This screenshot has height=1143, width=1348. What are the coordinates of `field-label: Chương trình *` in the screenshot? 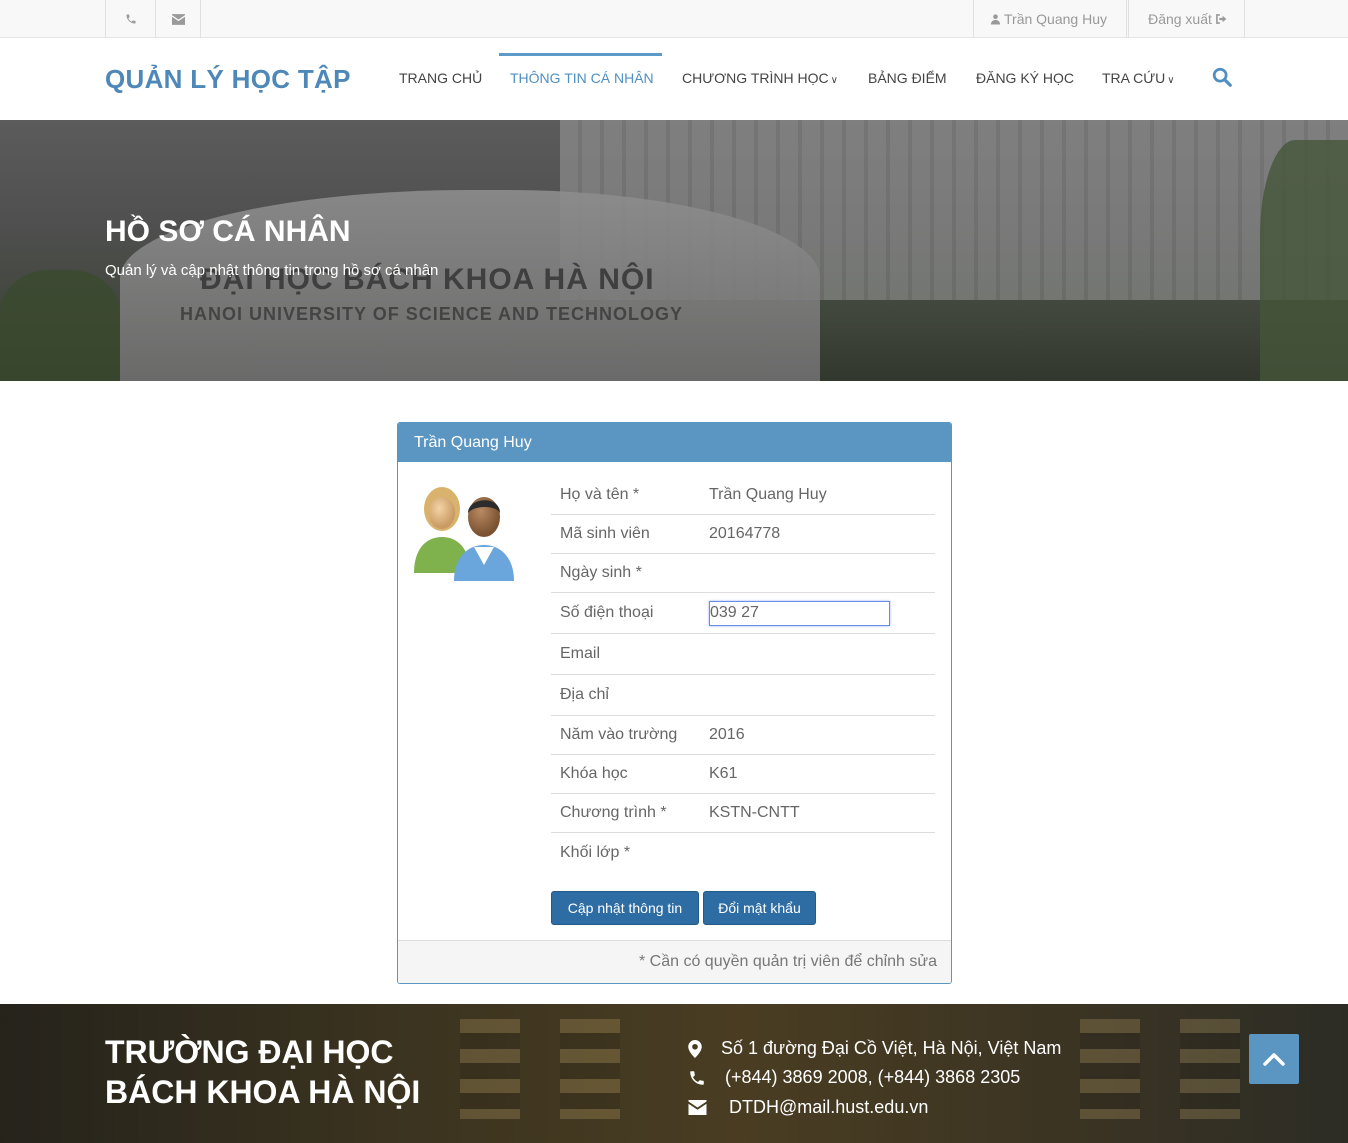 It's located at (613, 812).